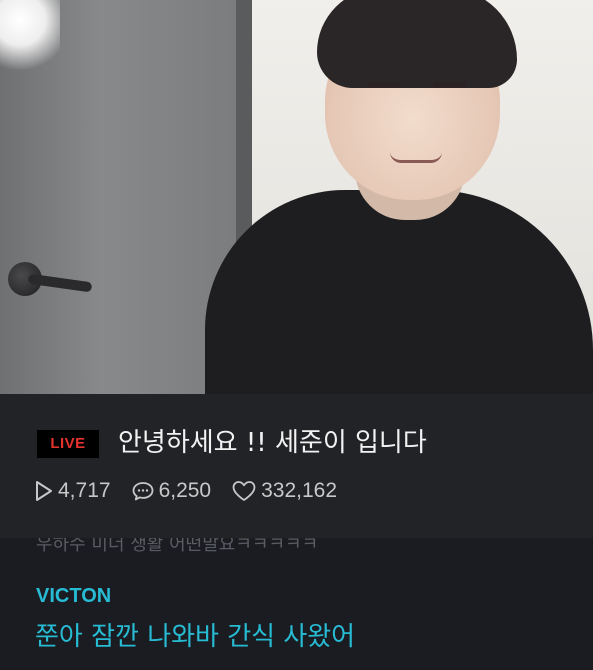  Describe the element at coordinates (185, 490) in the screenshot. I see `comment-count-value: 6,250` at that location.